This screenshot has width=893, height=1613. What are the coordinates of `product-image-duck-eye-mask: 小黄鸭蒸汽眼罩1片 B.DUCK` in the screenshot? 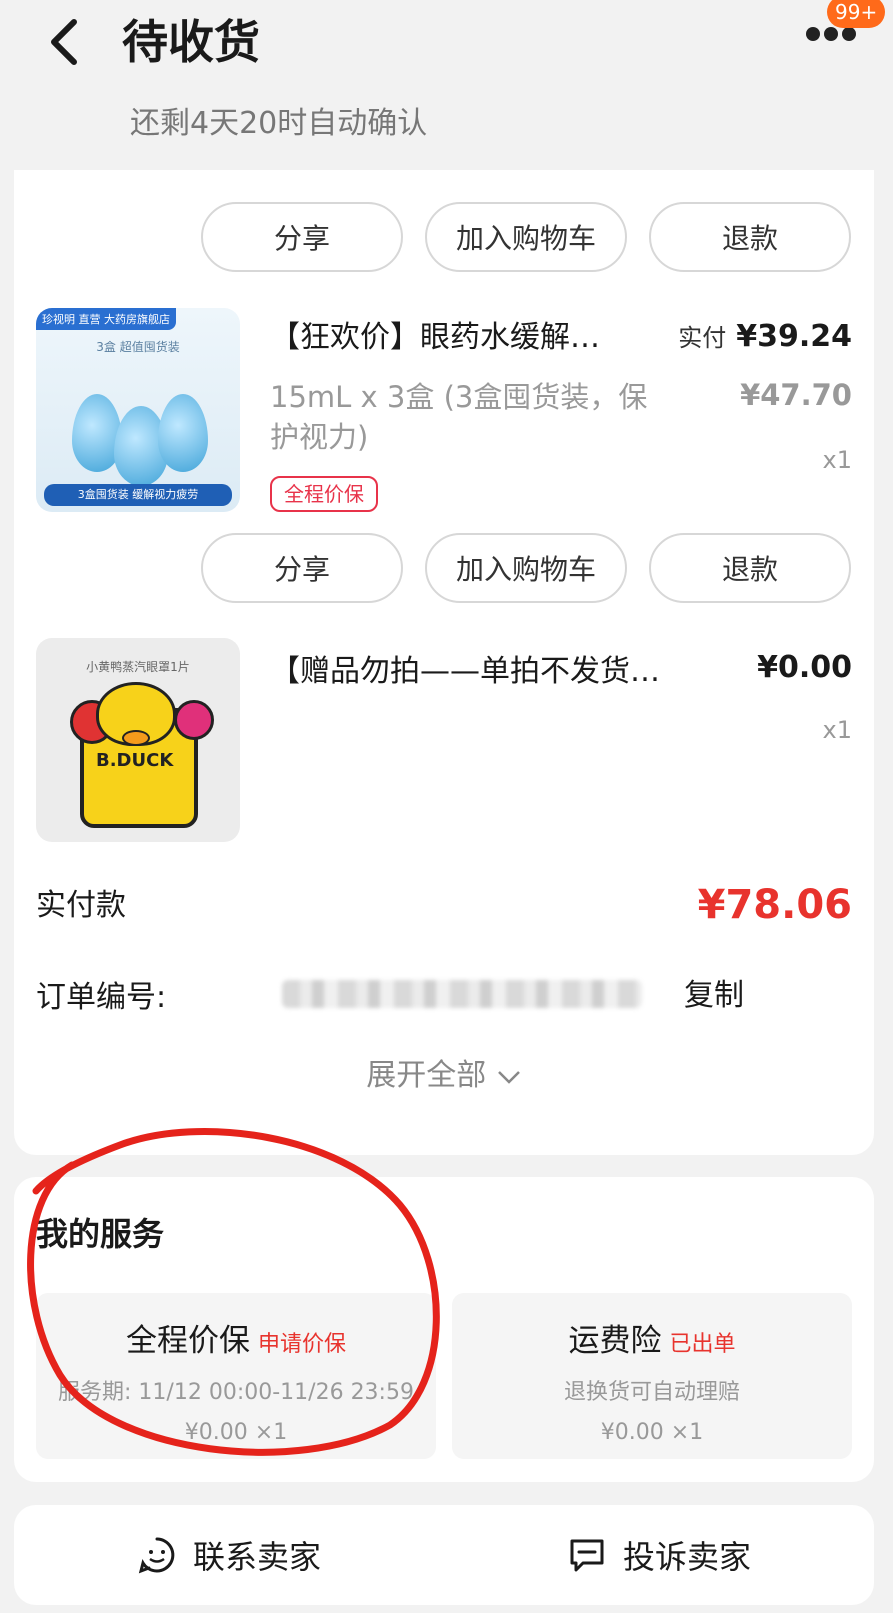 It's located at (138, 740).